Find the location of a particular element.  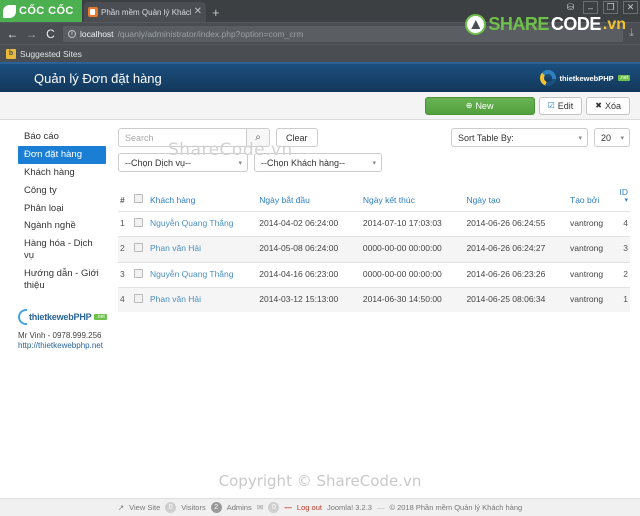

cell-end-date: 2014-06-30 14:50:00 is located at coordinates (412, 299).